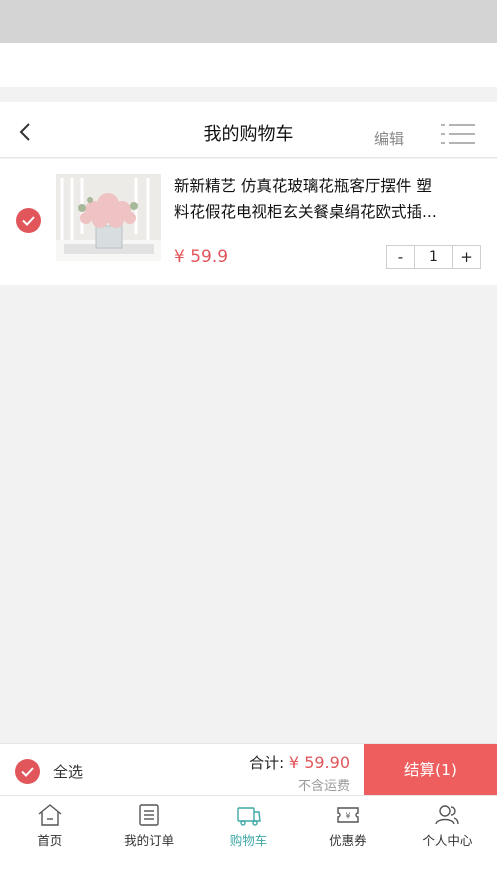 This screenshot has height=883, width=497. What do you see at coordinates (267, 763) in the screenshot?
I see `total-label: 合计:` at bounding box center [267, 763].